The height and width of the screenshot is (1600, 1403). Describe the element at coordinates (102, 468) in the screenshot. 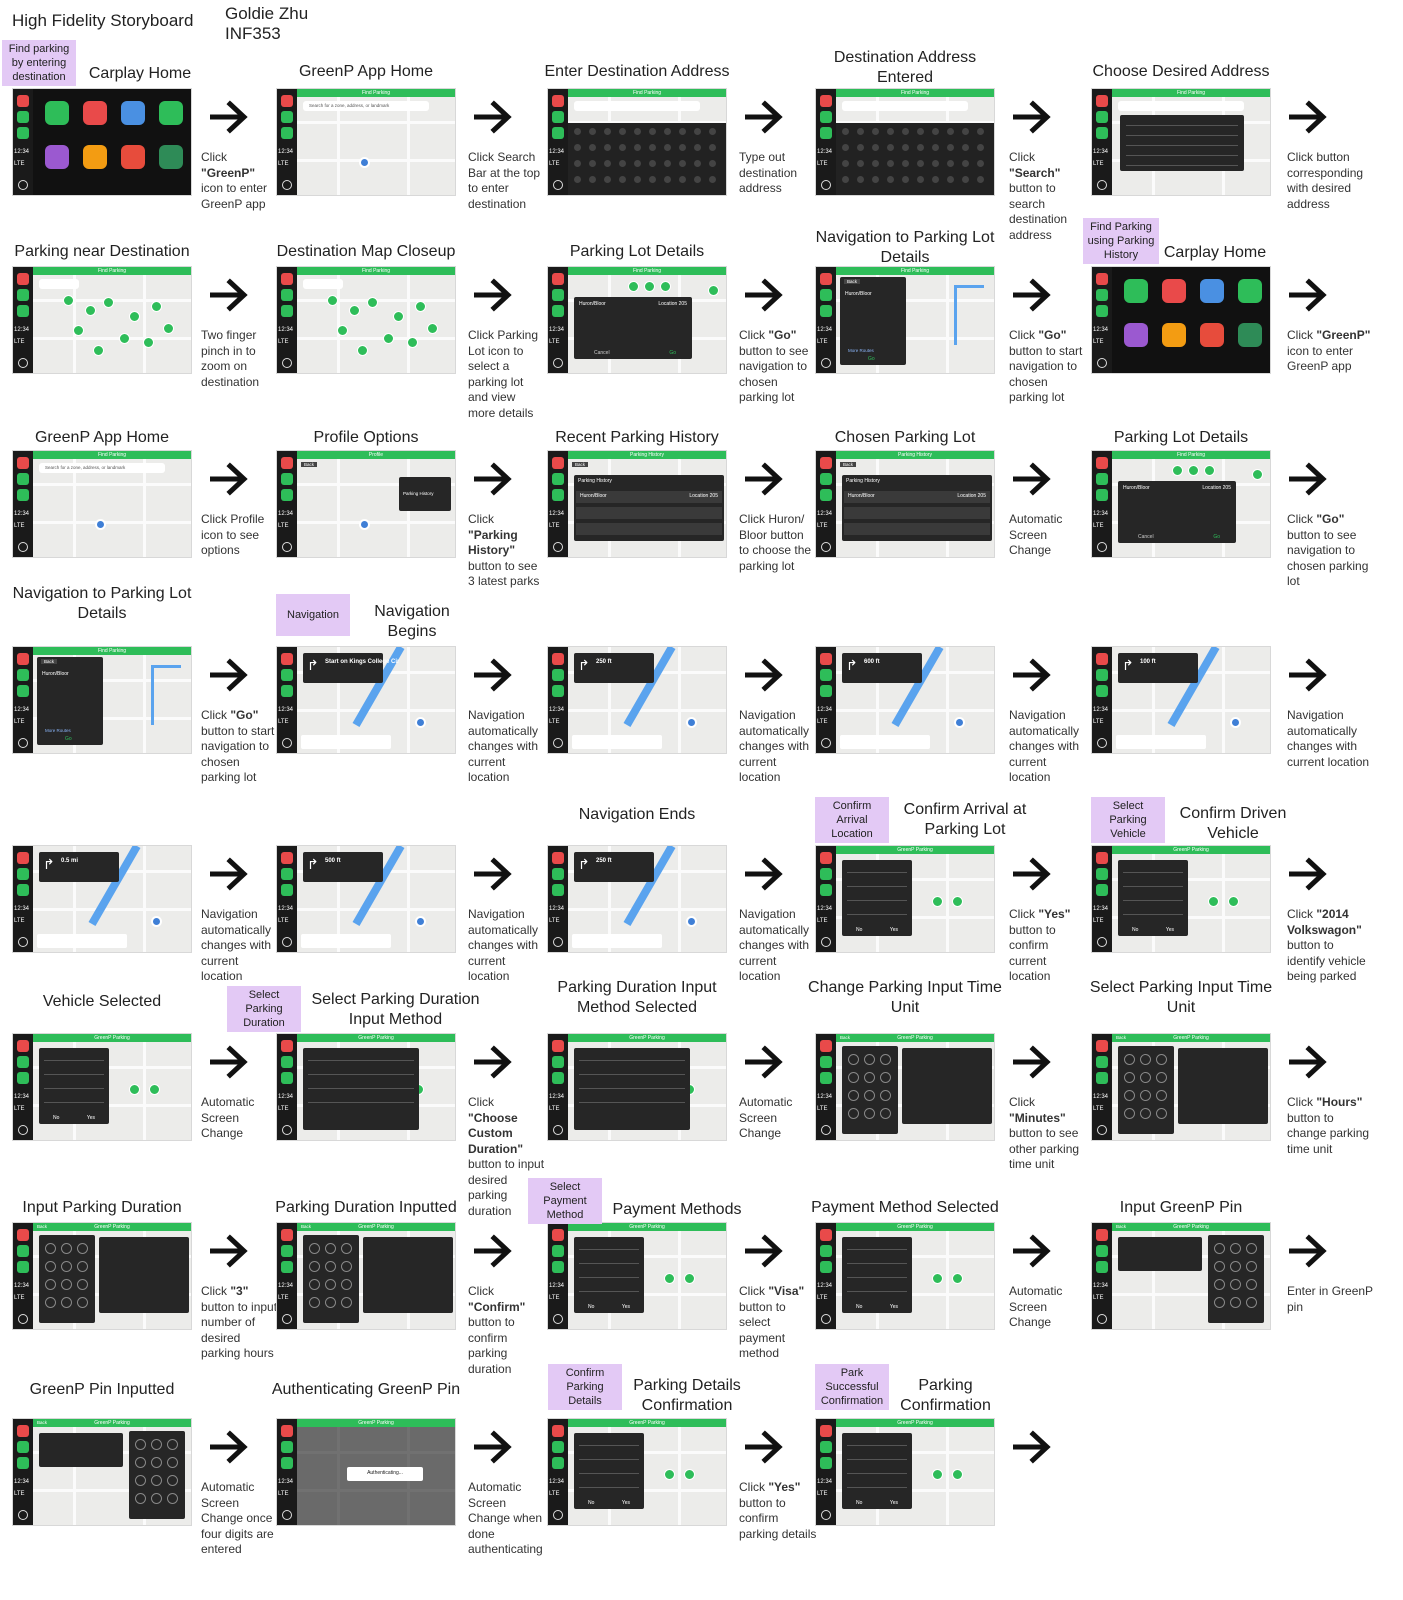

I see `search-input: Search for a zone, address, or landmark` at that location.